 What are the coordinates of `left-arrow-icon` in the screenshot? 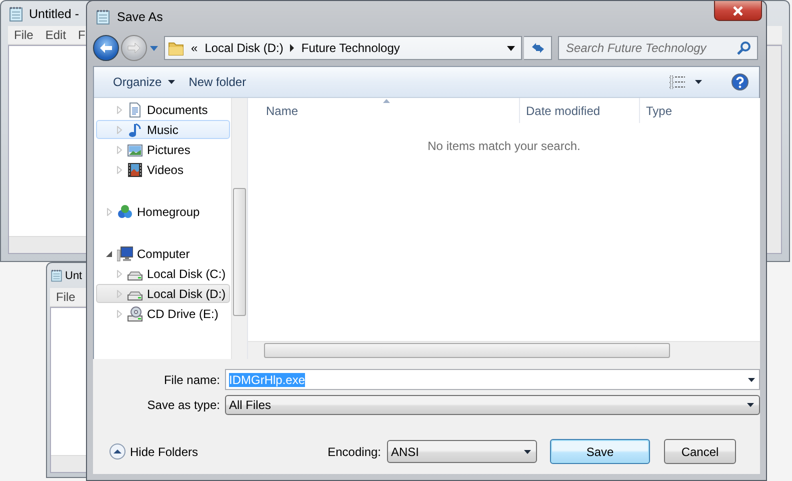 It's located at (106, 48).